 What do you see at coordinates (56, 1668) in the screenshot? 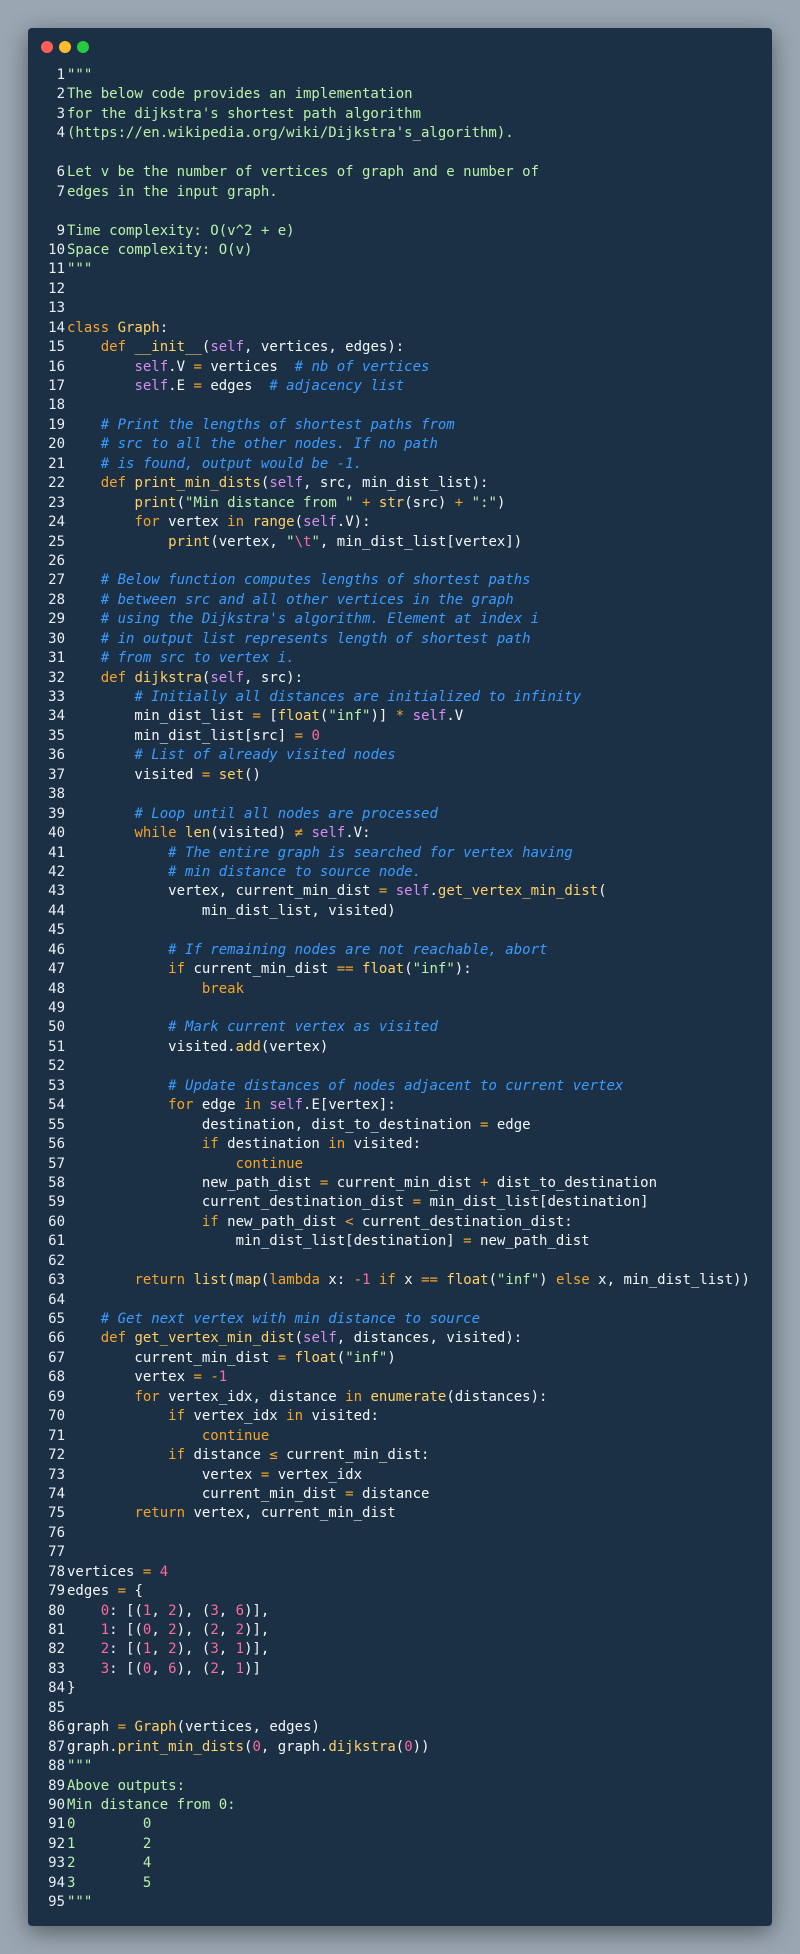
I see `line-number: 83` at bounding box center [56, 1668].